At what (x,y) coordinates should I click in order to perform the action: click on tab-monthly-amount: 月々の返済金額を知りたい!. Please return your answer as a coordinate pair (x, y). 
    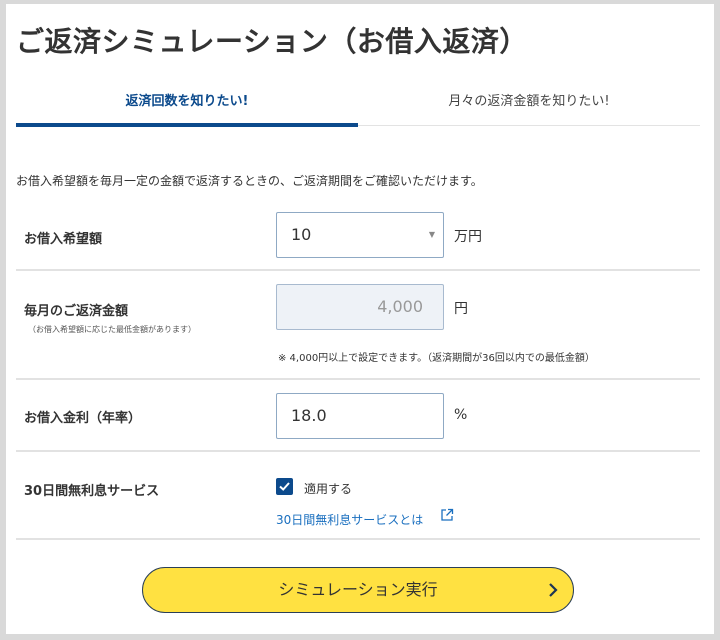
    Looking at the image, I should click on (529, 104).